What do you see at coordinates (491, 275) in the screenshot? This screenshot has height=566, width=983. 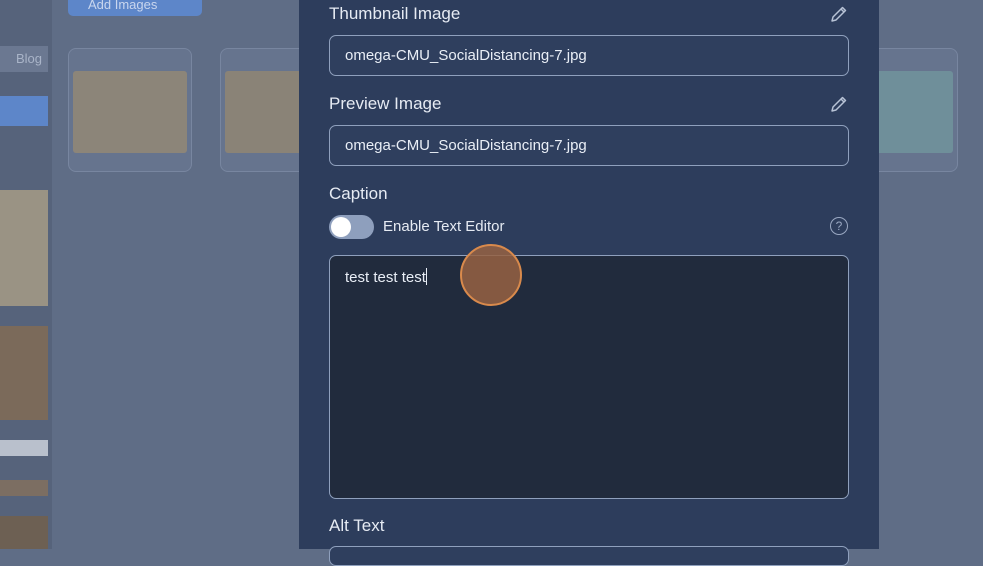 I see `click-cursor-indicator` at bounding box center [491, 275].